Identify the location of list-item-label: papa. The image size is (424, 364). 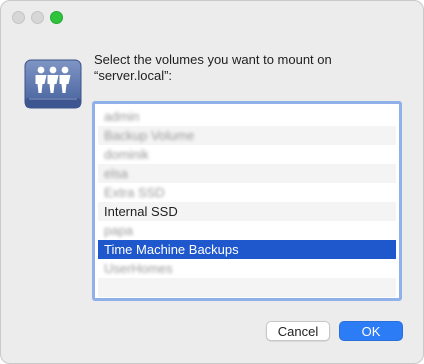
(118, 230).